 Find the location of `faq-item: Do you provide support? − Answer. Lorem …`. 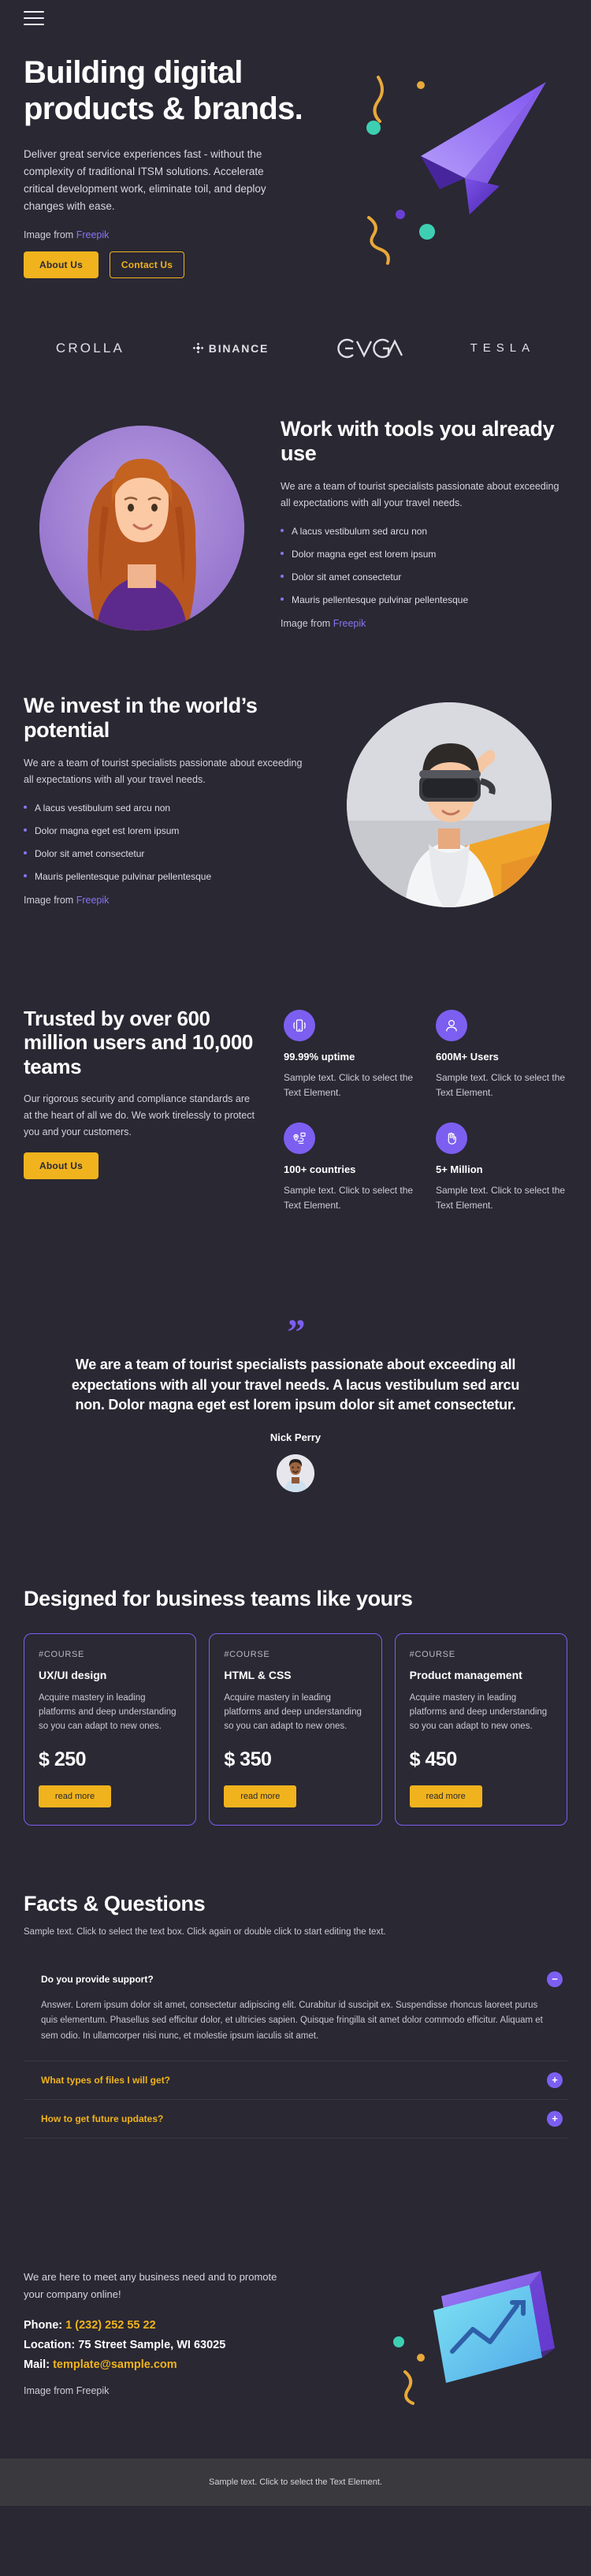

faq-item: Do you provide support? − Answer. Lorem … is located at coordinates (295, 2010).